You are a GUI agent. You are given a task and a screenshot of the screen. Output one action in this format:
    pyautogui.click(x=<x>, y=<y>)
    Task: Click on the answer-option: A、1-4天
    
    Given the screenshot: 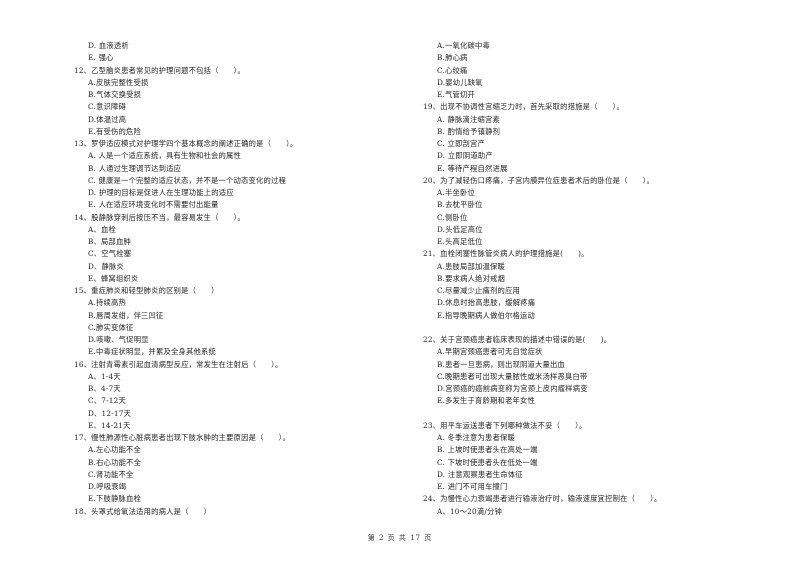 What is the action you would take?
    pyautogui.click(x=104, y=376)
    